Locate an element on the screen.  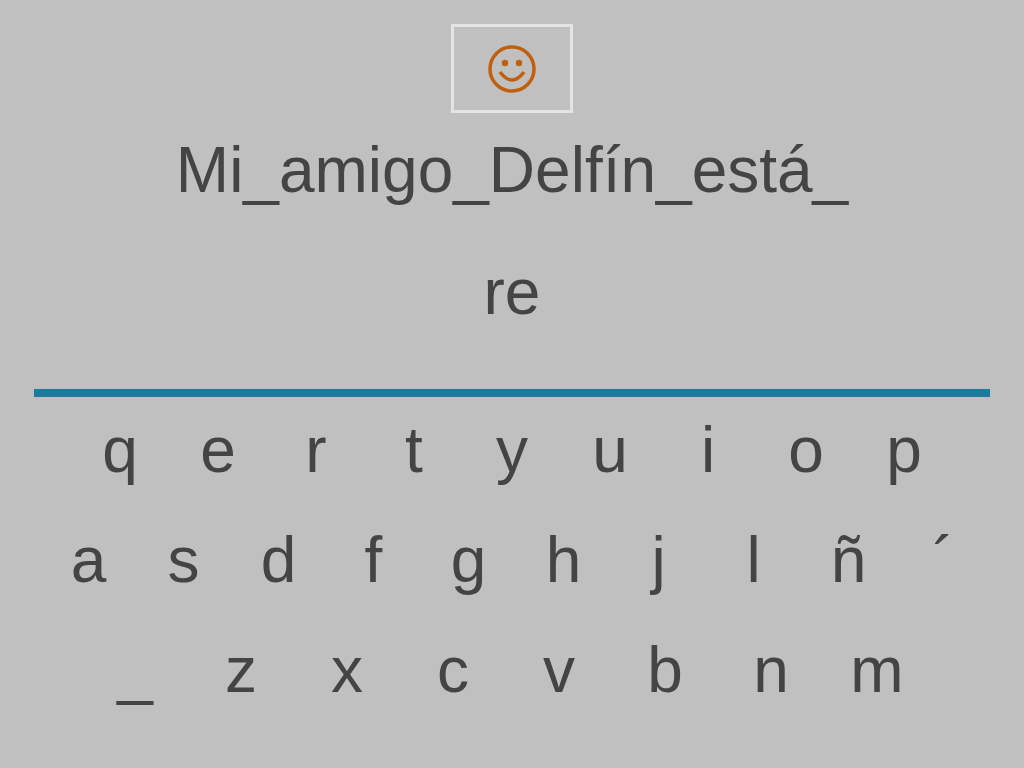
letter-key: r is located at coordinates (316, 450).